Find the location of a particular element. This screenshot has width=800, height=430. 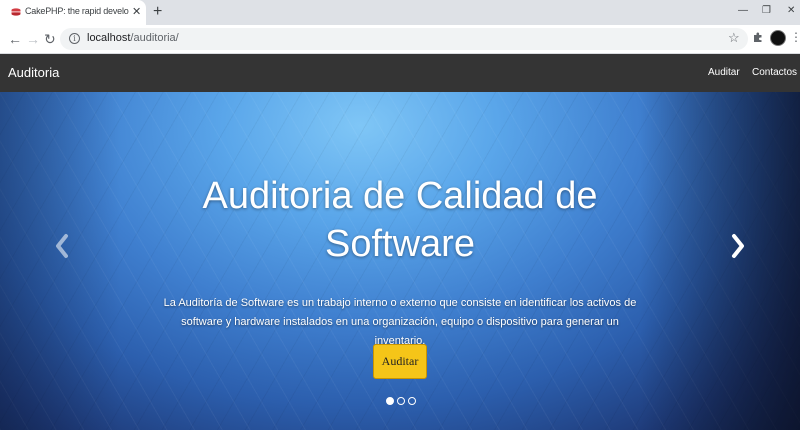

info-icon: i is located at coordinates (74, 38).